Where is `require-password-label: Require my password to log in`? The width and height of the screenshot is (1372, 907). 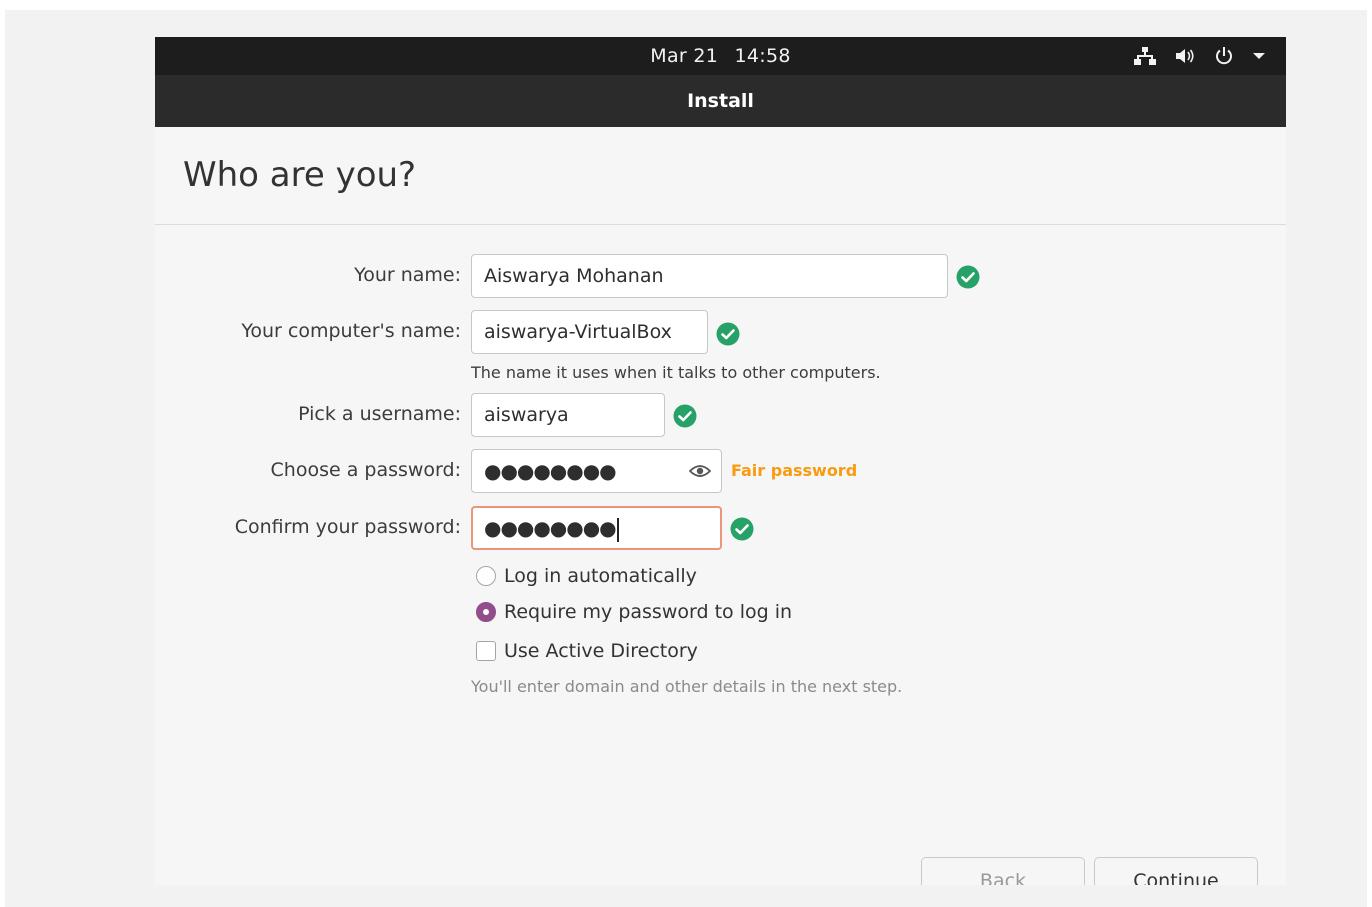 require-password-label: Require my password to log in is located at coordinates (648, 612).